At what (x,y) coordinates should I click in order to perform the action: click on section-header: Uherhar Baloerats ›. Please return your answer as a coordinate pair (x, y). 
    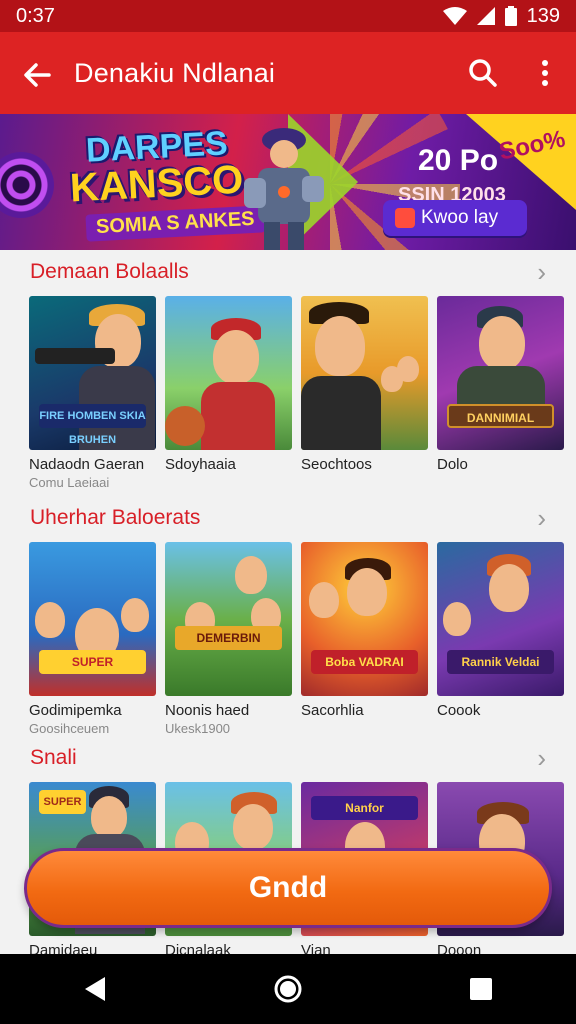
    Looking at the image, I should click on (288, 518).